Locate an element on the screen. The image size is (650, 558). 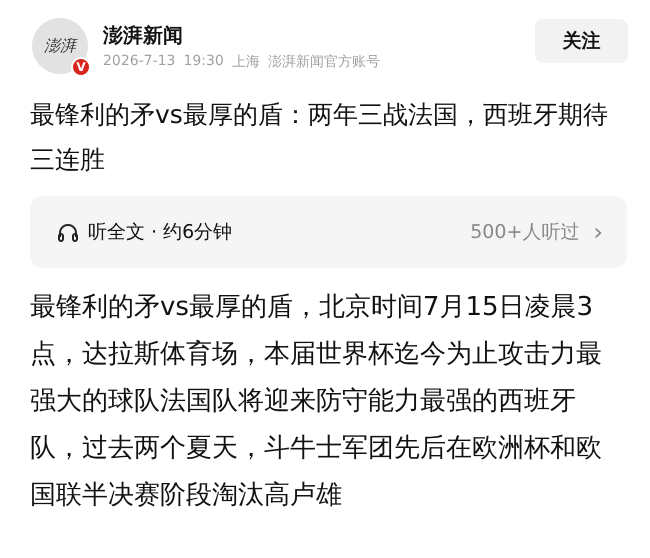
follow-button: 关注 is located at coordinates (581, 41).